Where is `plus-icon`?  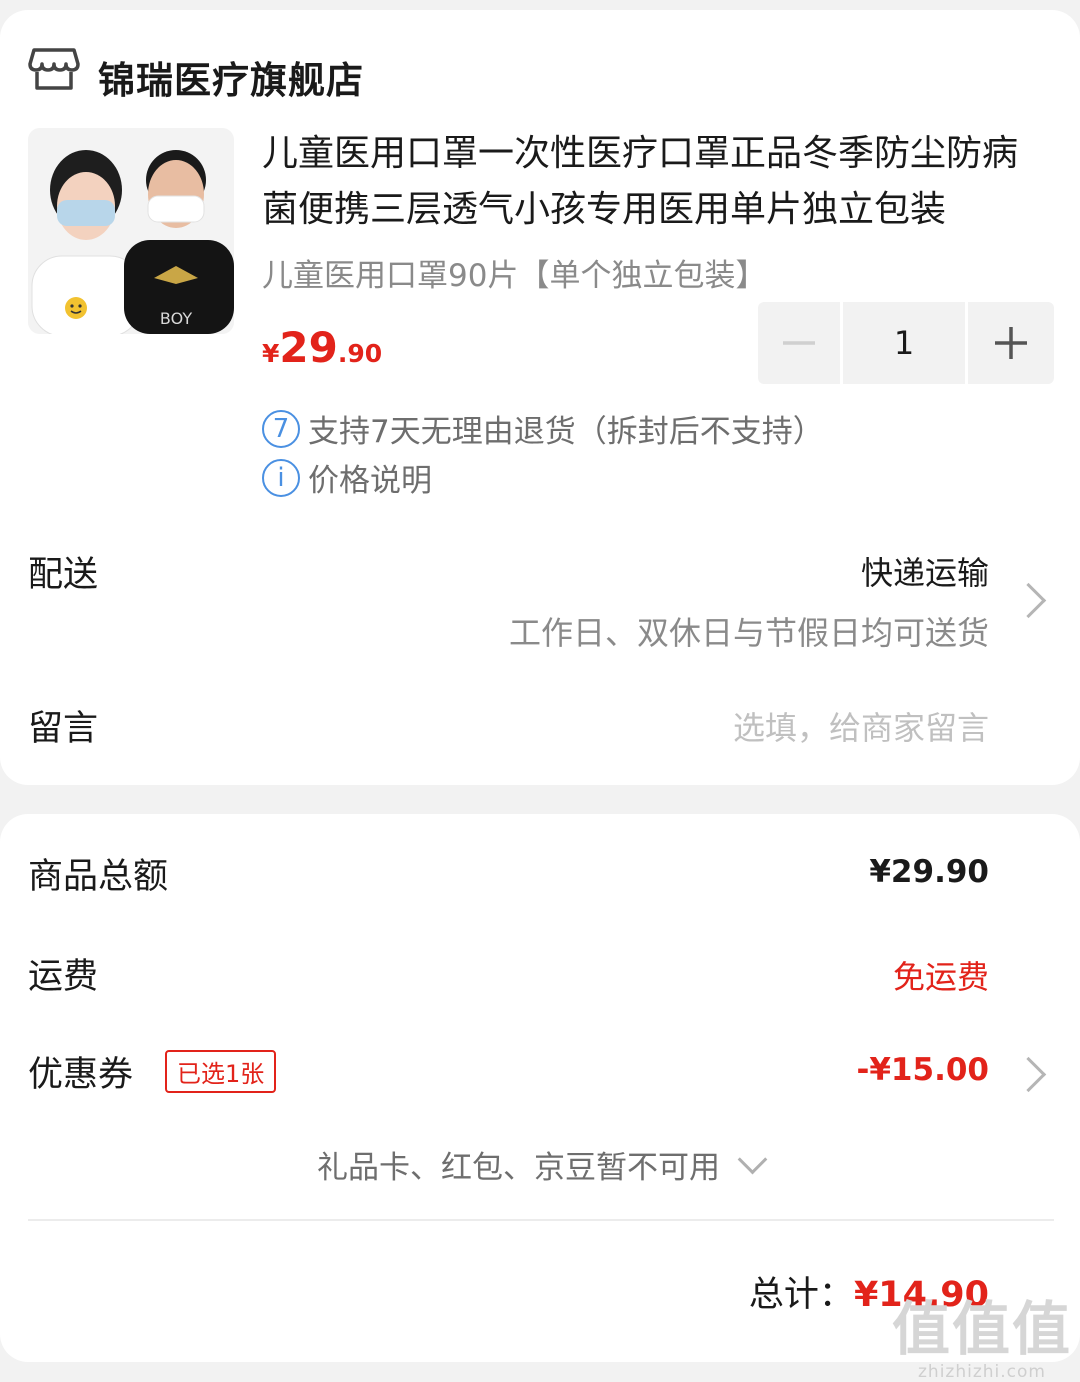
plus-icon is located at coordinates (1011, 343).